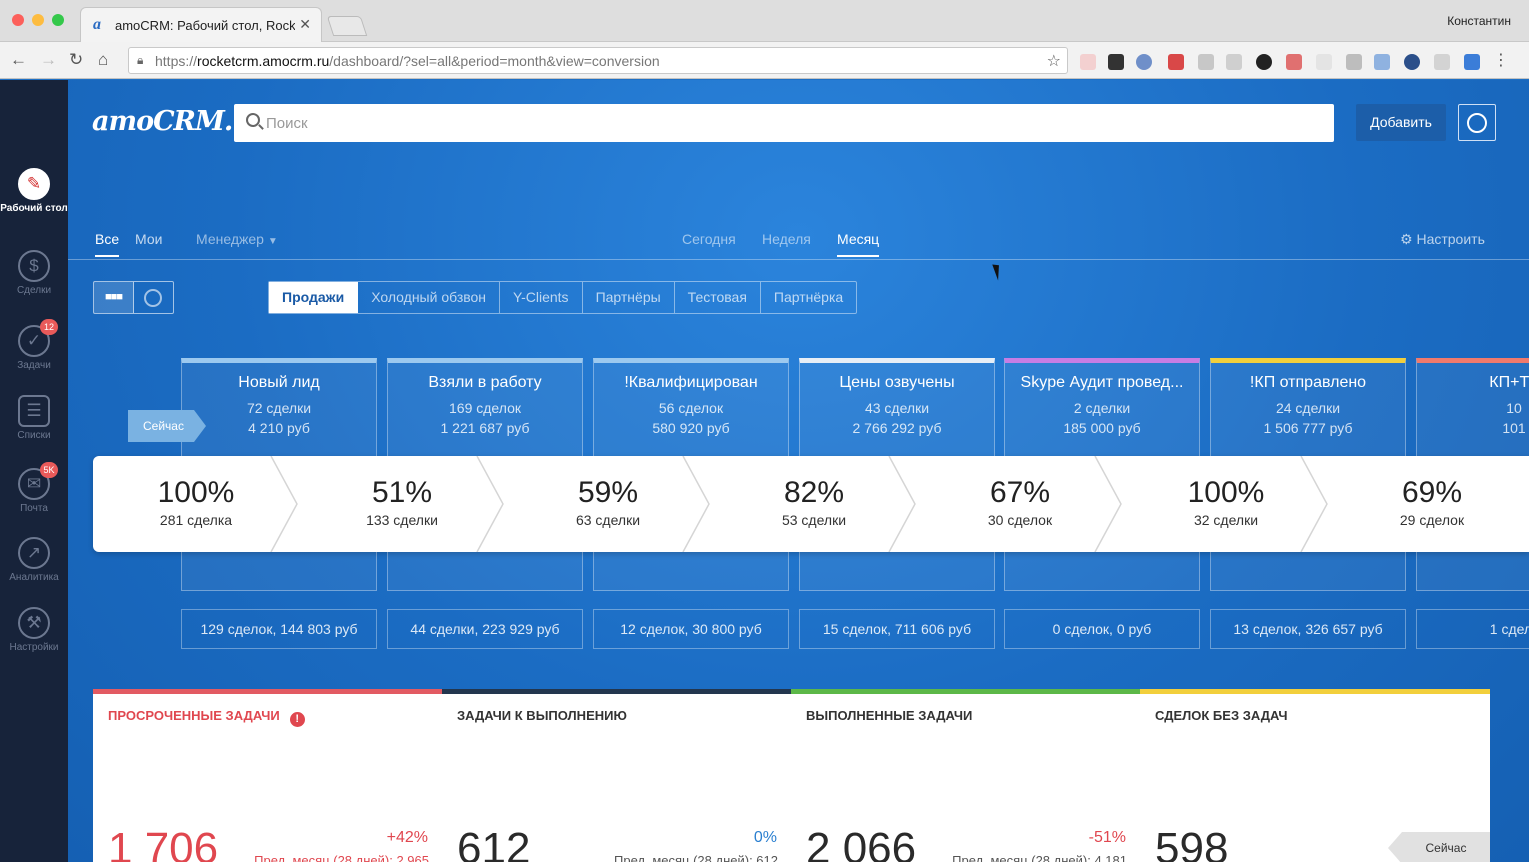  I want to click on filter-all: Все, so click(107, 244).